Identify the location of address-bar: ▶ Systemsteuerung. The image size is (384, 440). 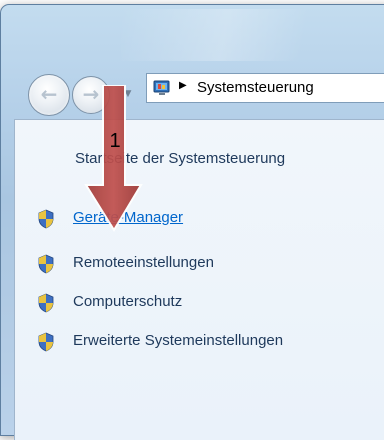
(265, 88).